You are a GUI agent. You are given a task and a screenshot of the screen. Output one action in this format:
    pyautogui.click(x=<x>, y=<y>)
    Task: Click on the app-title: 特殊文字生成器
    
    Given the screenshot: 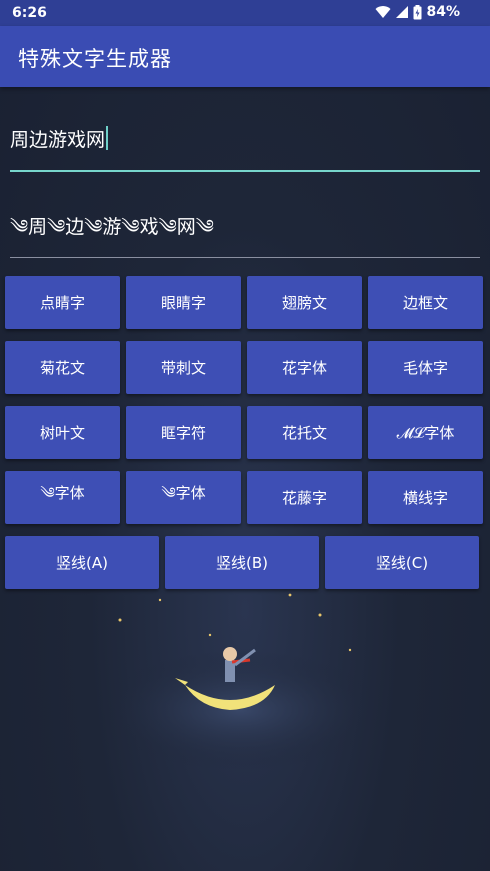 What is the action you would take?
    pyautogui.click(x=95, y=59)
    